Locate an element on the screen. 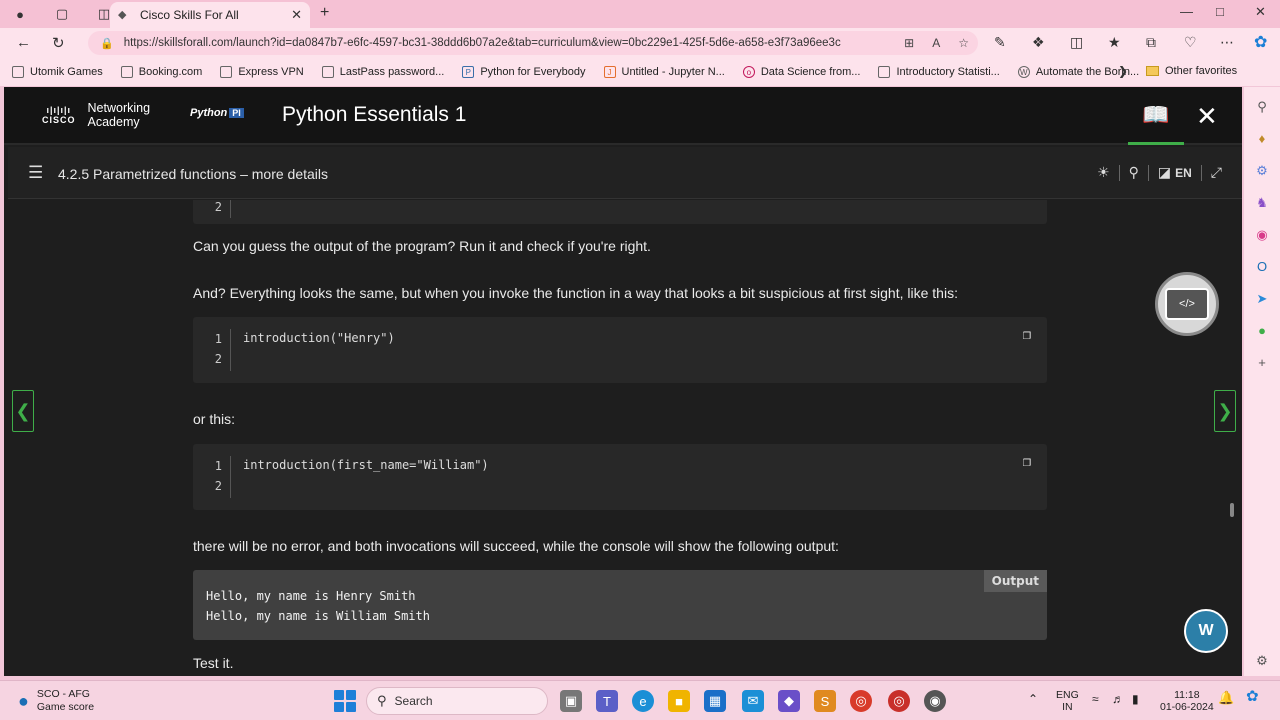 This screenshot has width=1280, height=720. tools-icon: ⚙ is located at coordinates (1262, 171).